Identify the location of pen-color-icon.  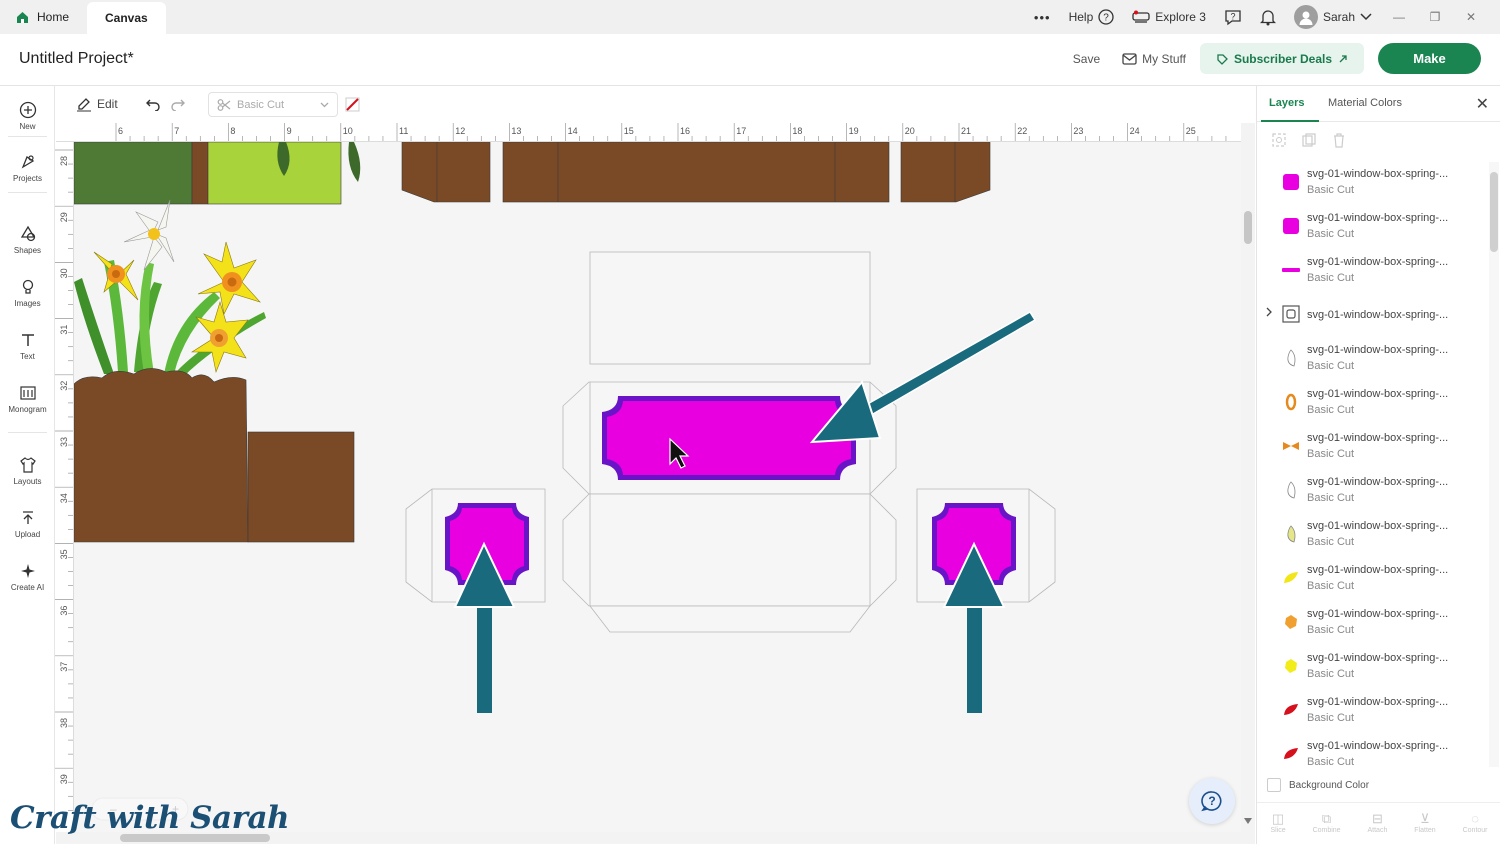
(352, 104).